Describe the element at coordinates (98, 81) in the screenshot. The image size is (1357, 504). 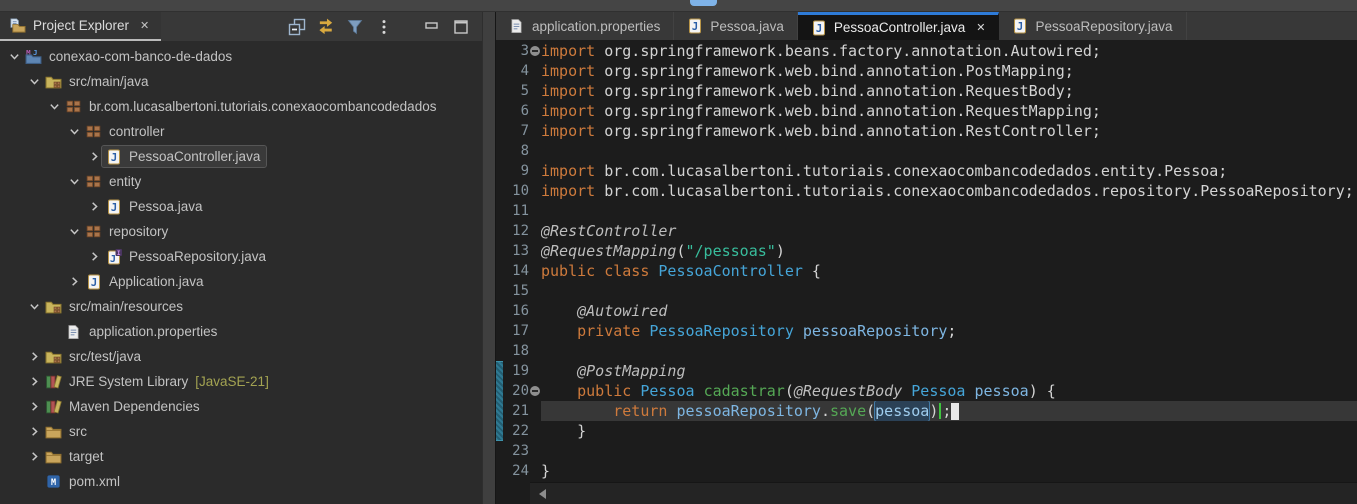
I see `tree-item-inner: src/main/java` at that location.